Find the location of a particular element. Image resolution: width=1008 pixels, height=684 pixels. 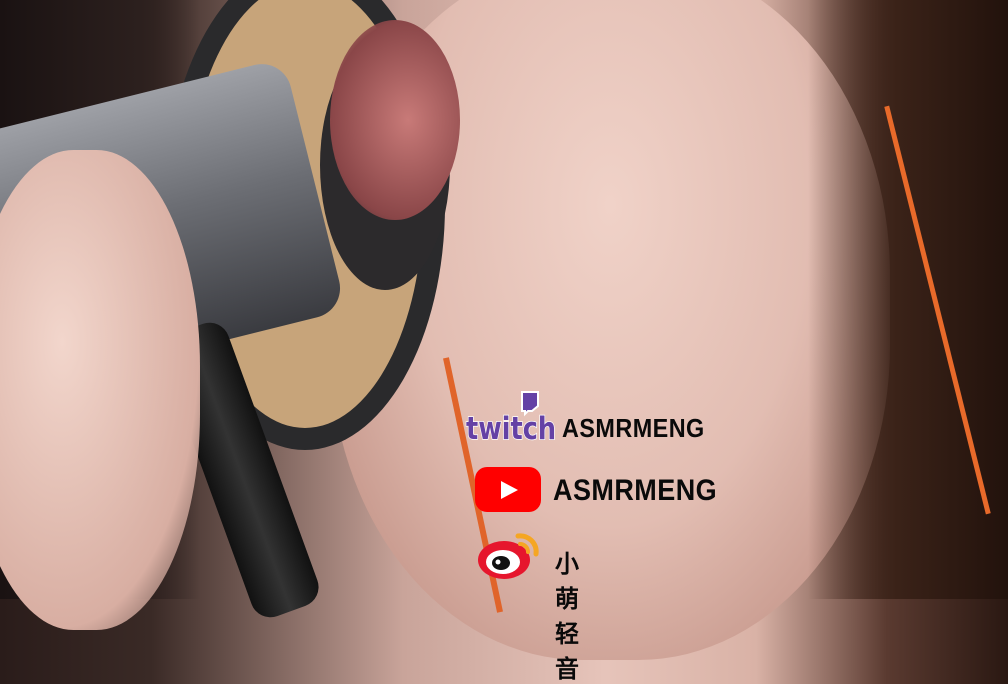

weibo-icon is located at coordinates (508, 556).